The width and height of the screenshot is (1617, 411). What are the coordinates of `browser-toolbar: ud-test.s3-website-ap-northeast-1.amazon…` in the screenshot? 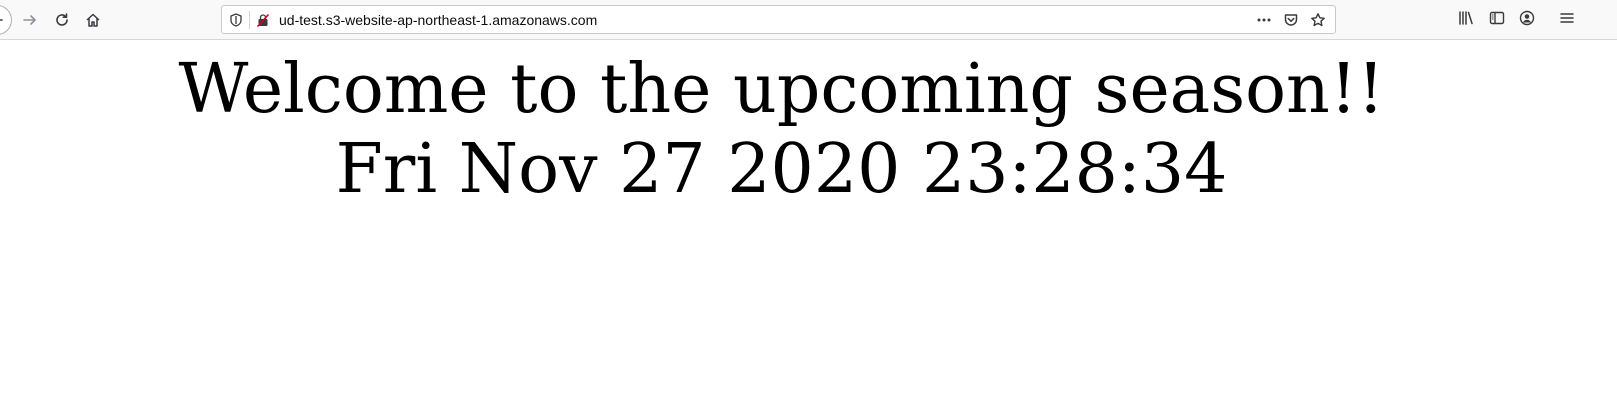 It's located at (808, 20).